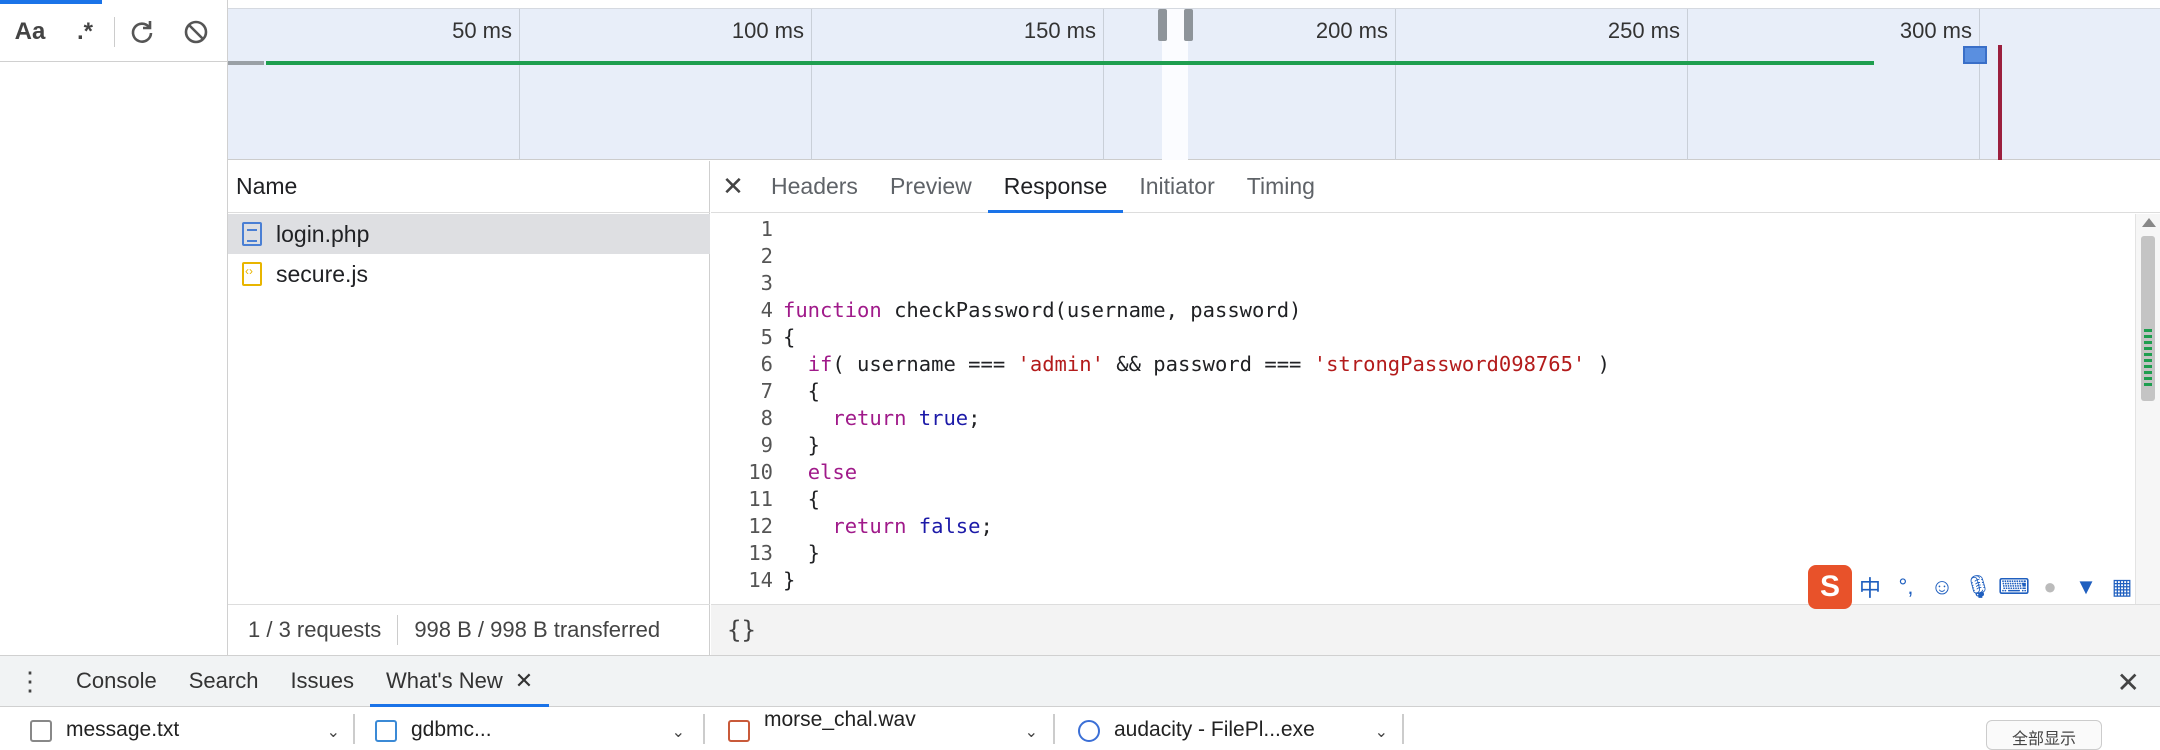  I want to click on match-case-button: Aa, so click(30, 32).